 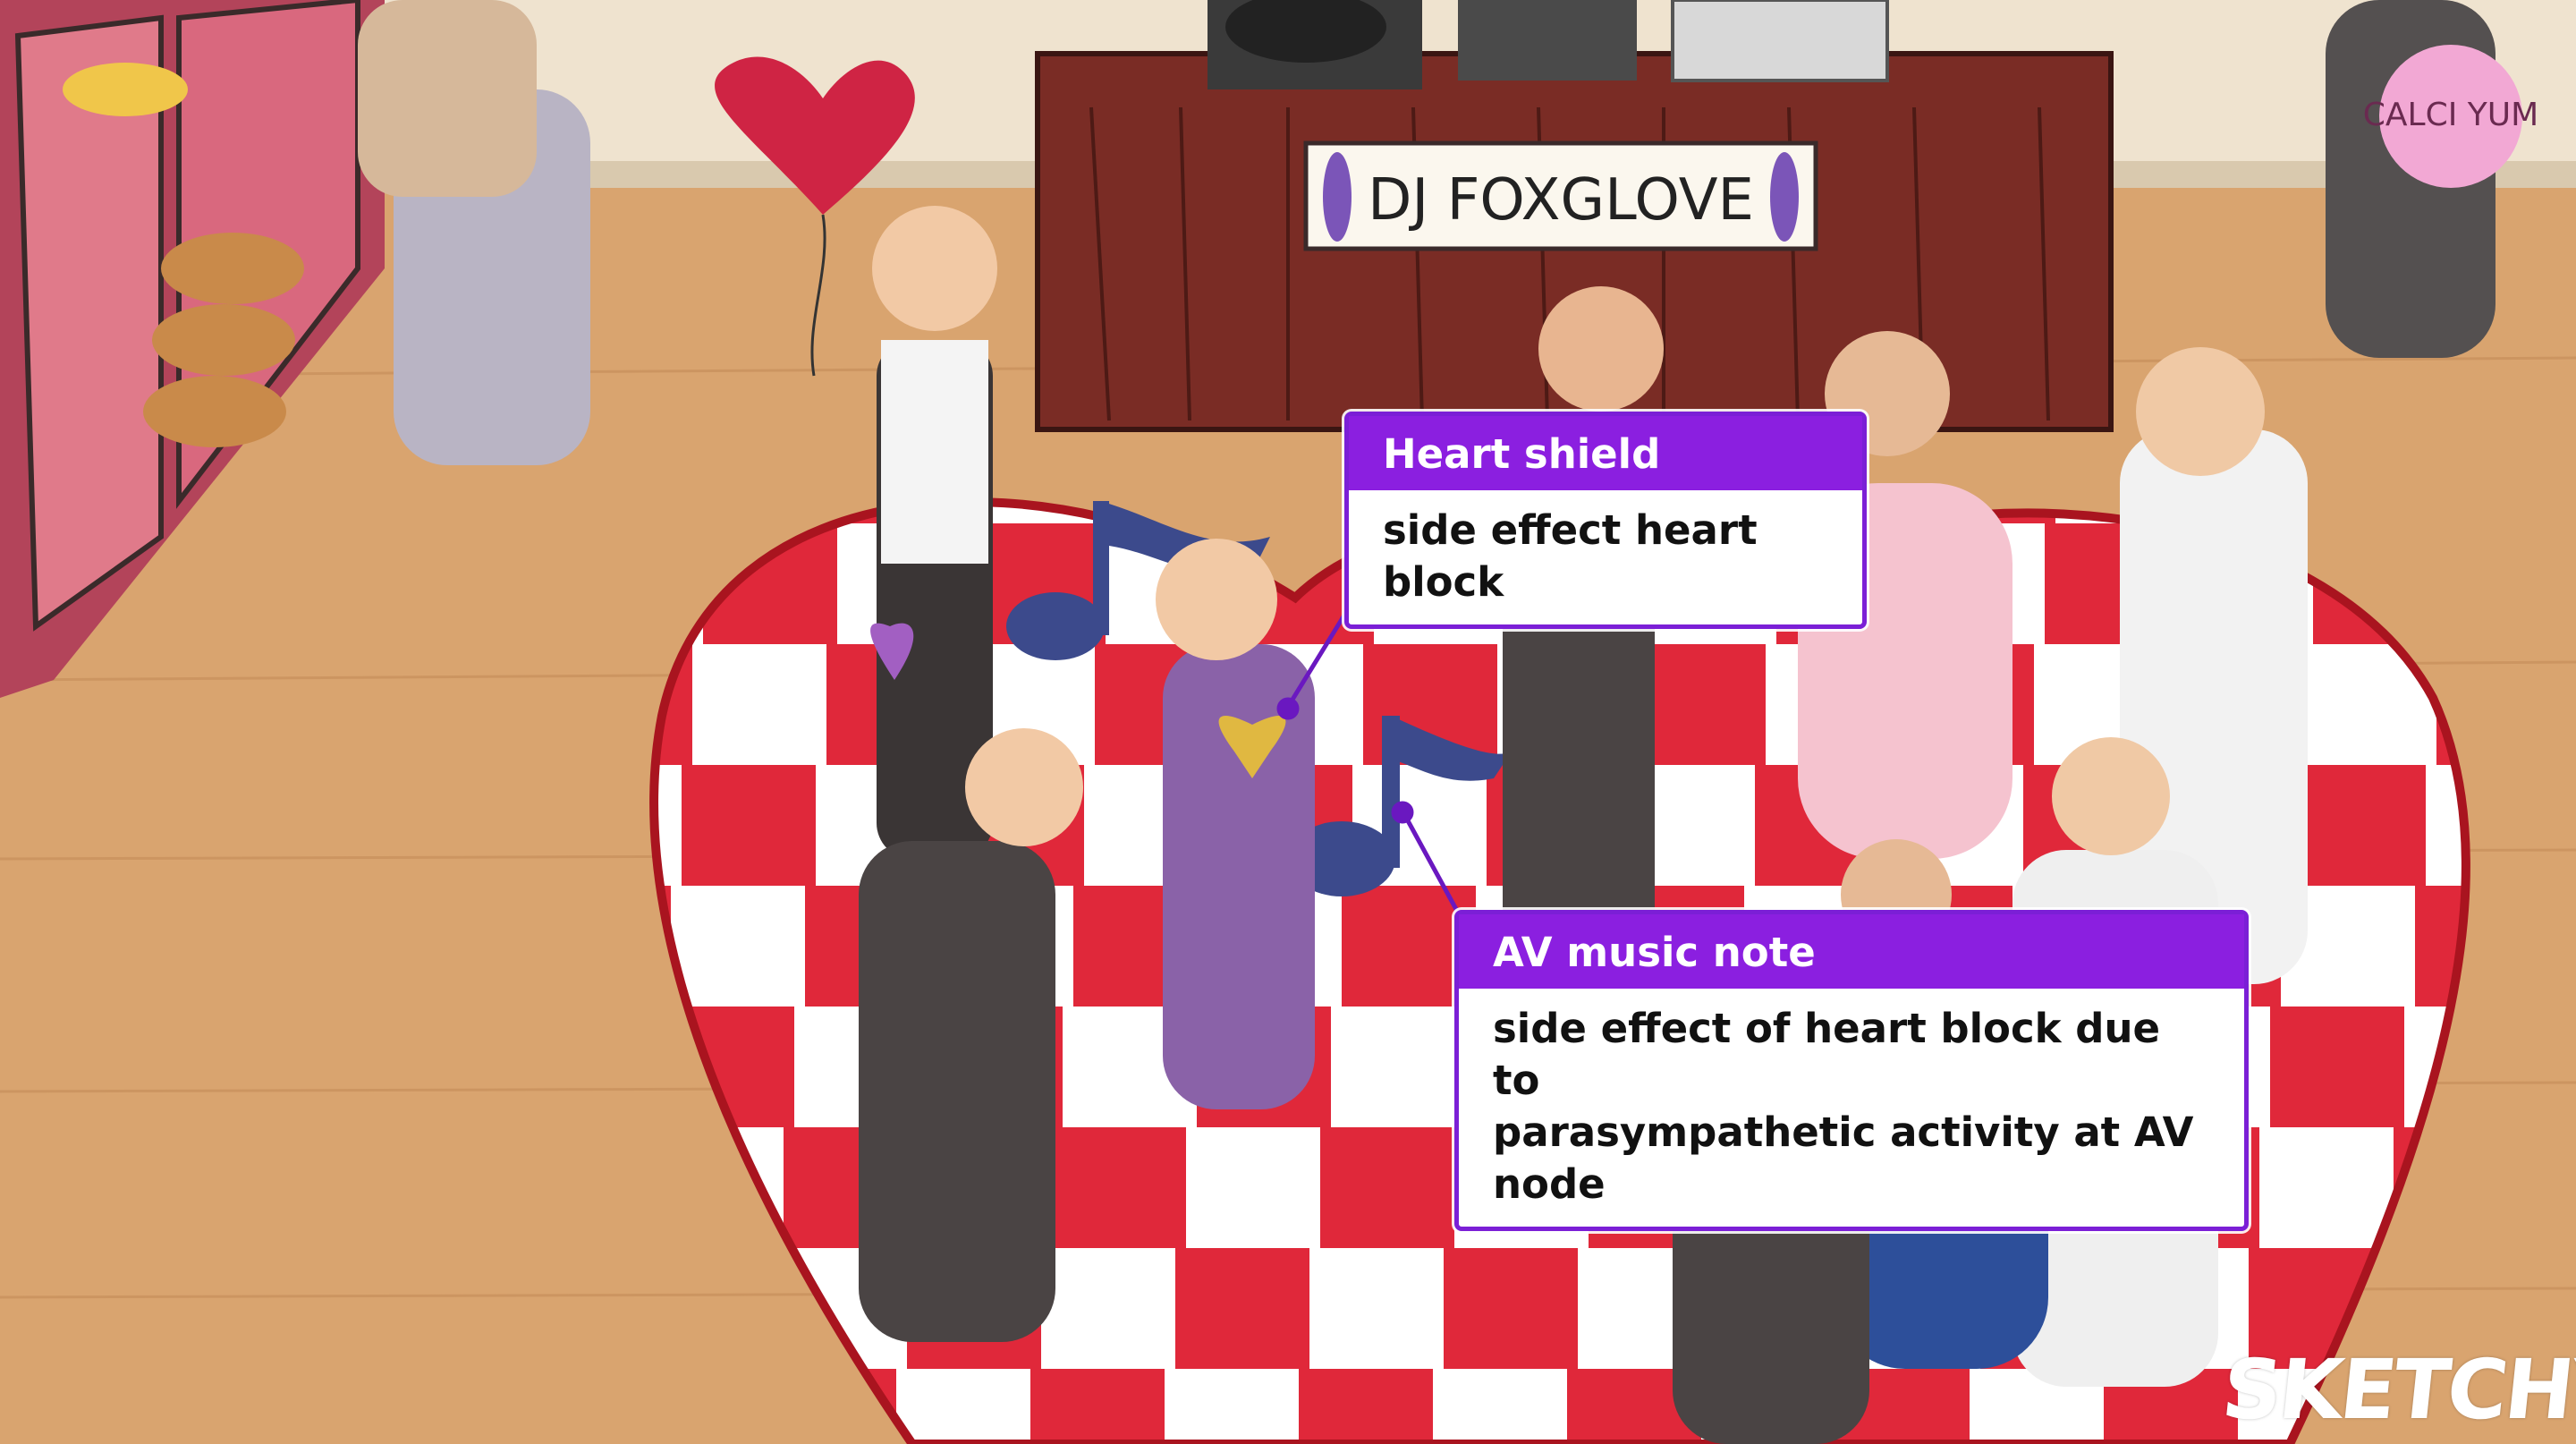 I want to click on callout-av-music-note-title: AV music note, so click(x=1851, y=951).